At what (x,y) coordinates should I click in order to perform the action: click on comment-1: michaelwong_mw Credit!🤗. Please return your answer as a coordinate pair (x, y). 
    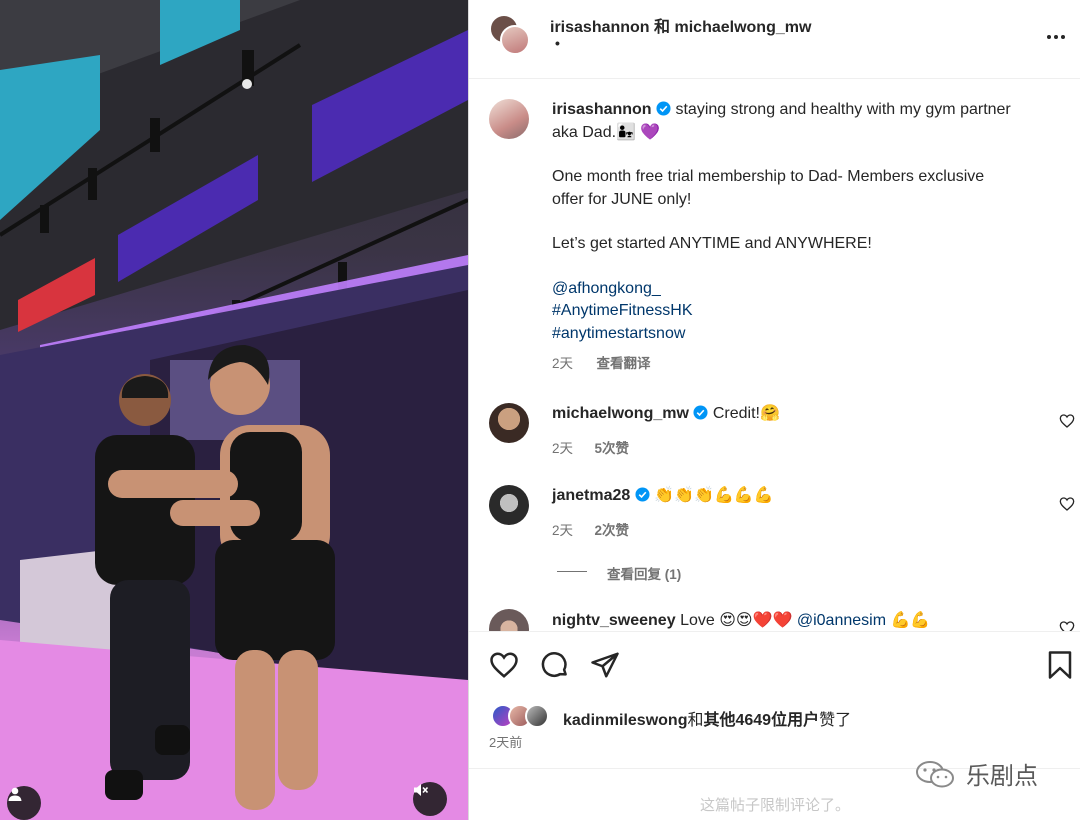
    Looking at the image, I should click on (666, 414).